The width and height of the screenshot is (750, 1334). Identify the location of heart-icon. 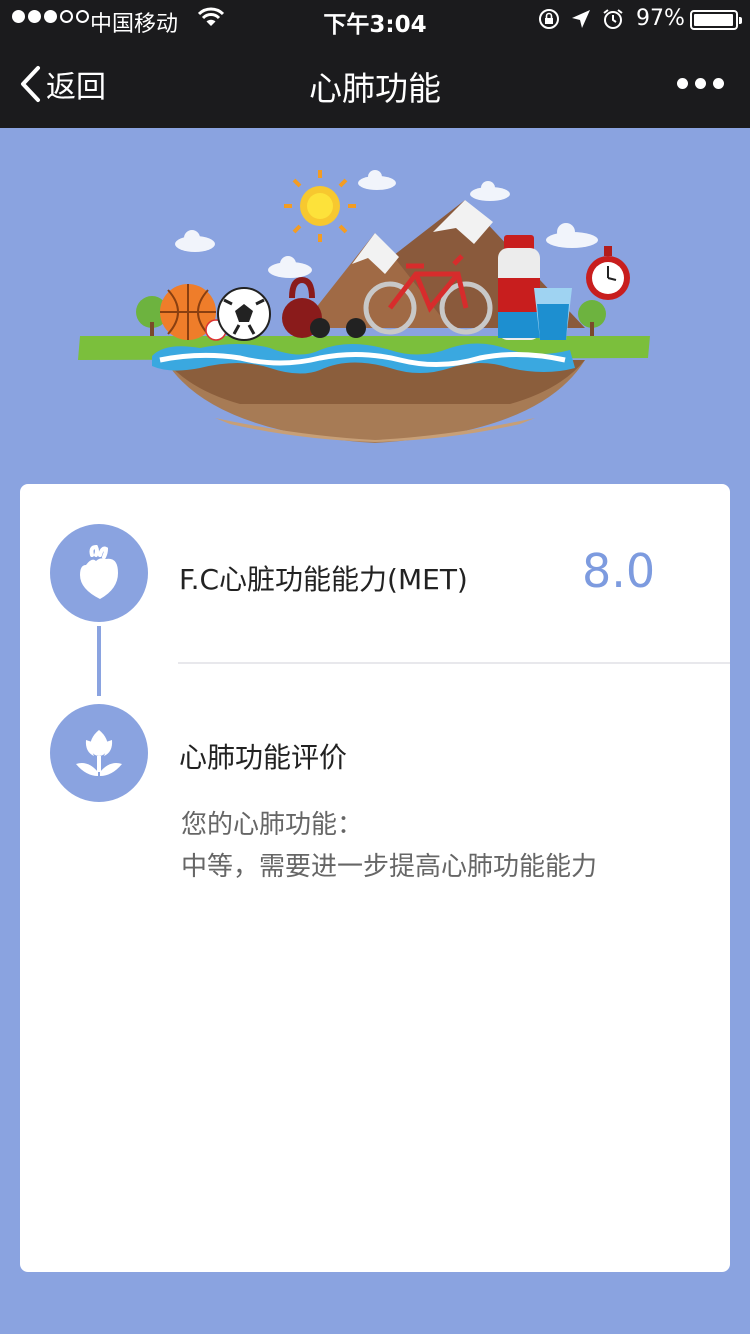
(99, 572).